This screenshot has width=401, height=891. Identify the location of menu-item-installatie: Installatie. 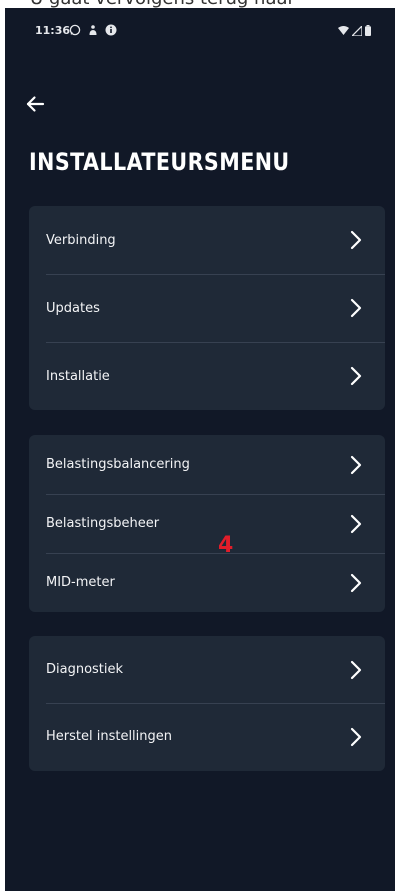
(207, 376).